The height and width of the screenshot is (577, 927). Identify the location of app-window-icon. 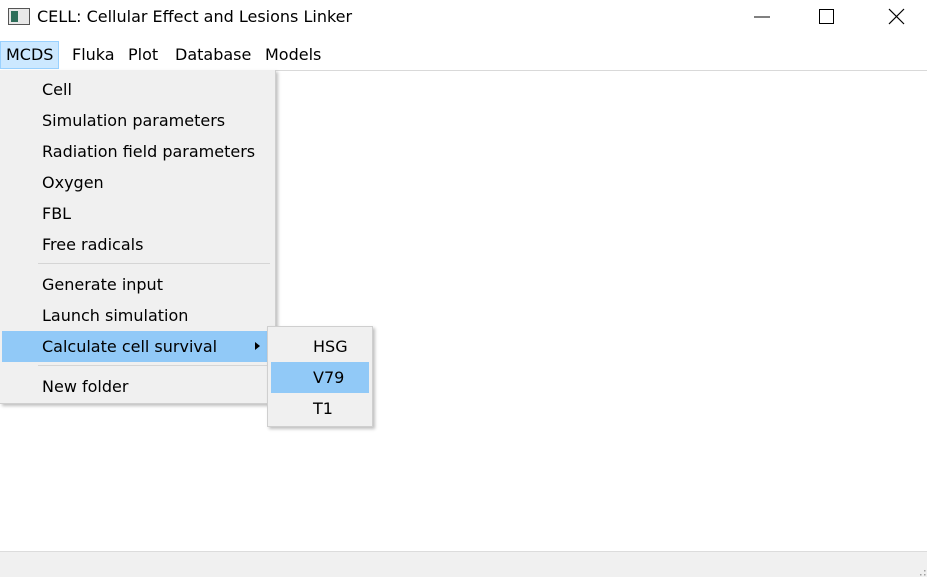
(19, 16).